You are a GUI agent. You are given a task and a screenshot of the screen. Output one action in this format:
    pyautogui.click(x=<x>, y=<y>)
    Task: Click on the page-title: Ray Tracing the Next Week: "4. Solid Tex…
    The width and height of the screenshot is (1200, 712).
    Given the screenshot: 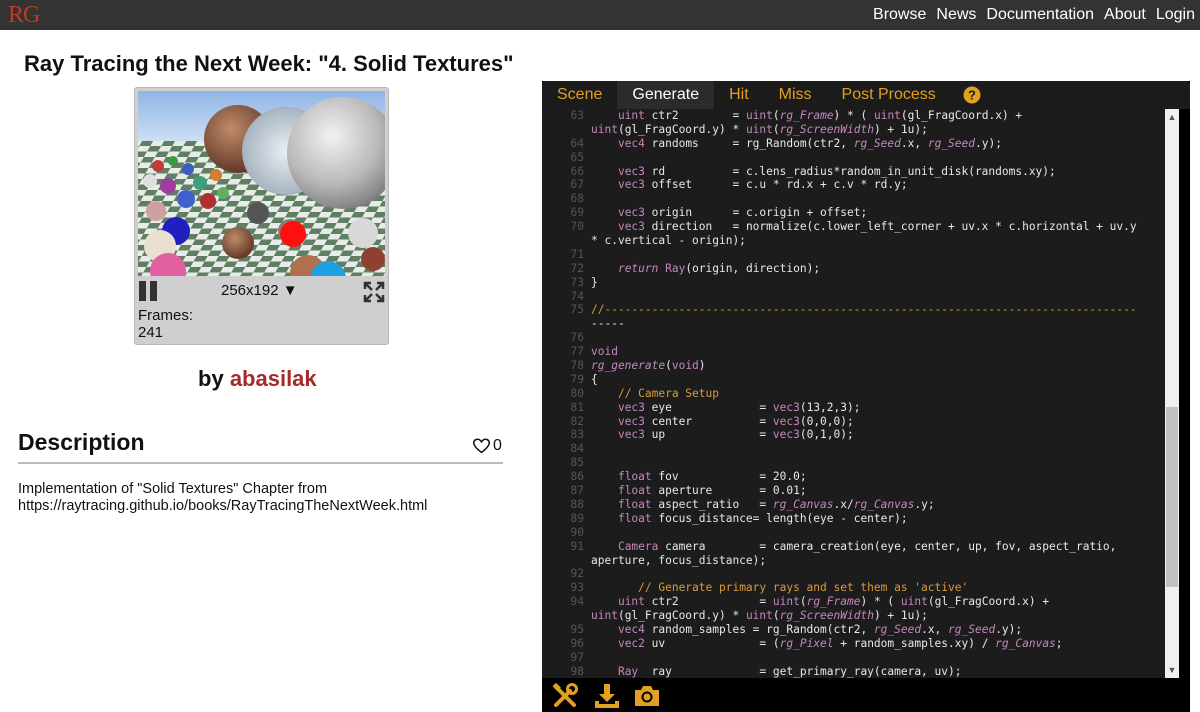 What is the action you would take?
    pyautogui.click(x=269, y=63)
    